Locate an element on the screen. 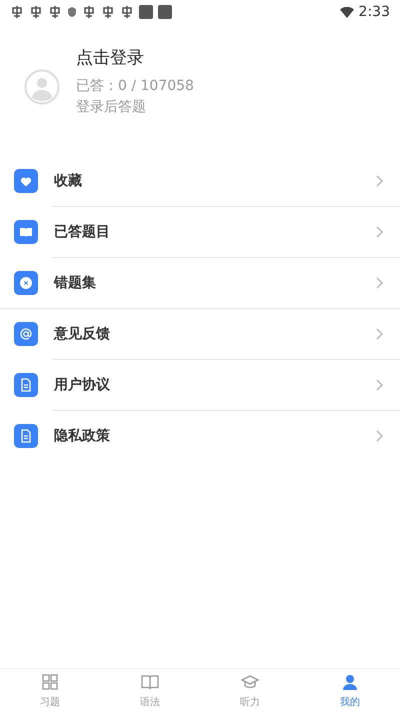  grid-icon is located at coordinates (50, 682).